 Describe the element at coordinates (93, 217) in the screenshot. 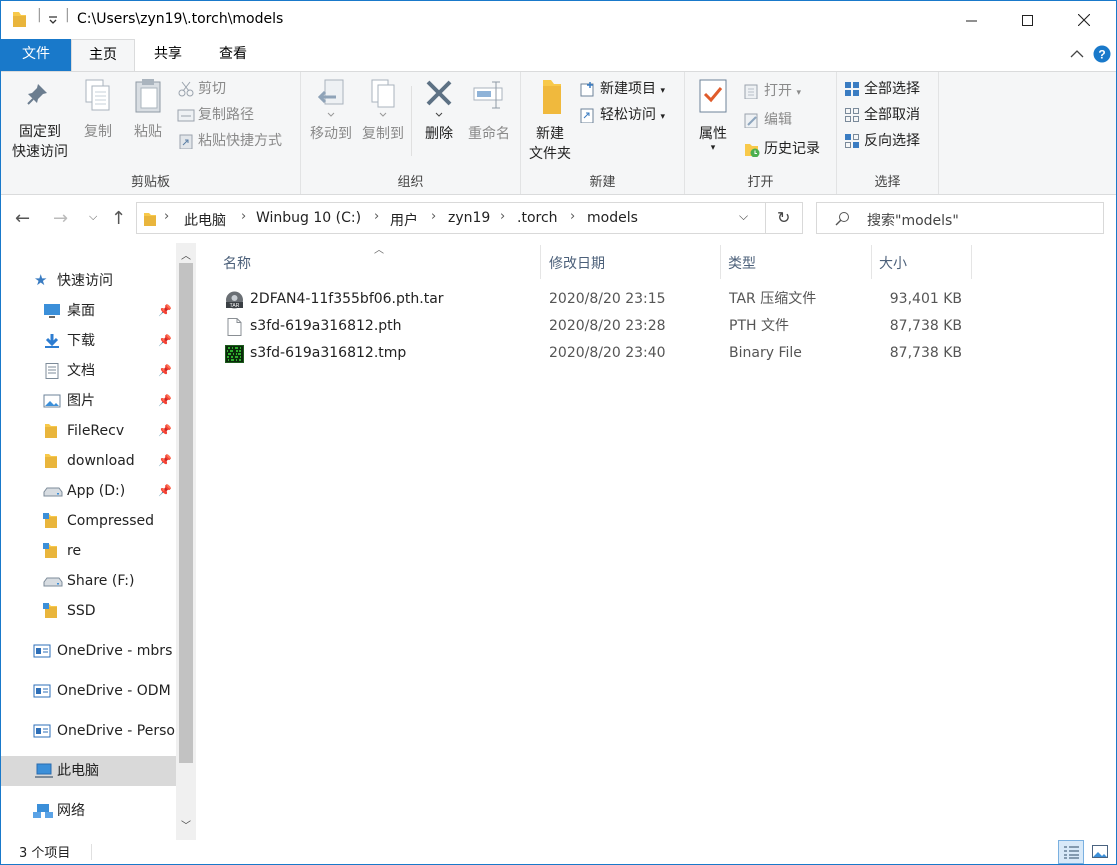

I see `recent-locations-chevron-icon: ⌵` at that location.